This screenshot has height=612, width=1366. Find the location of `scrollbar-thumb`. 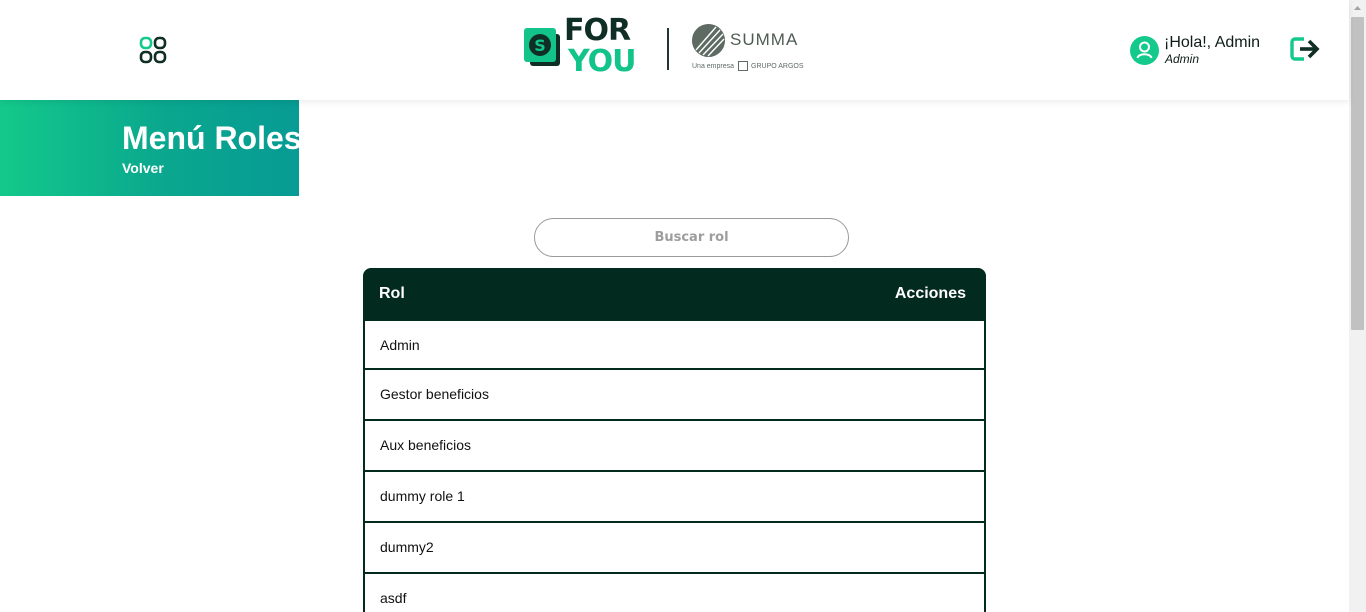

scrollbar-thumb is located at coordinates (1357, 173).